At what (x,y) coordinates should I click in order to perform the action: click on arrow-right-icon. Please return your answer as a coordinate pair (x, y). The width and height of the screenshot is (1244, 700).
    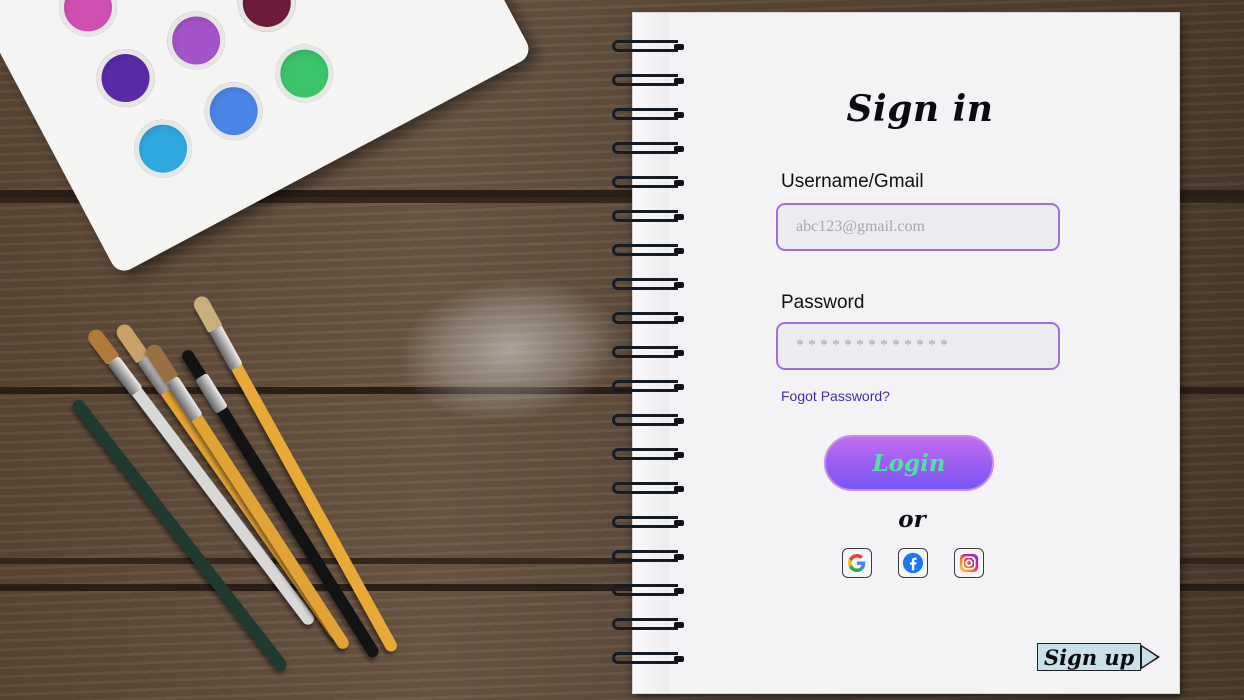
    Looking at the image, I should click on (1150, 657).